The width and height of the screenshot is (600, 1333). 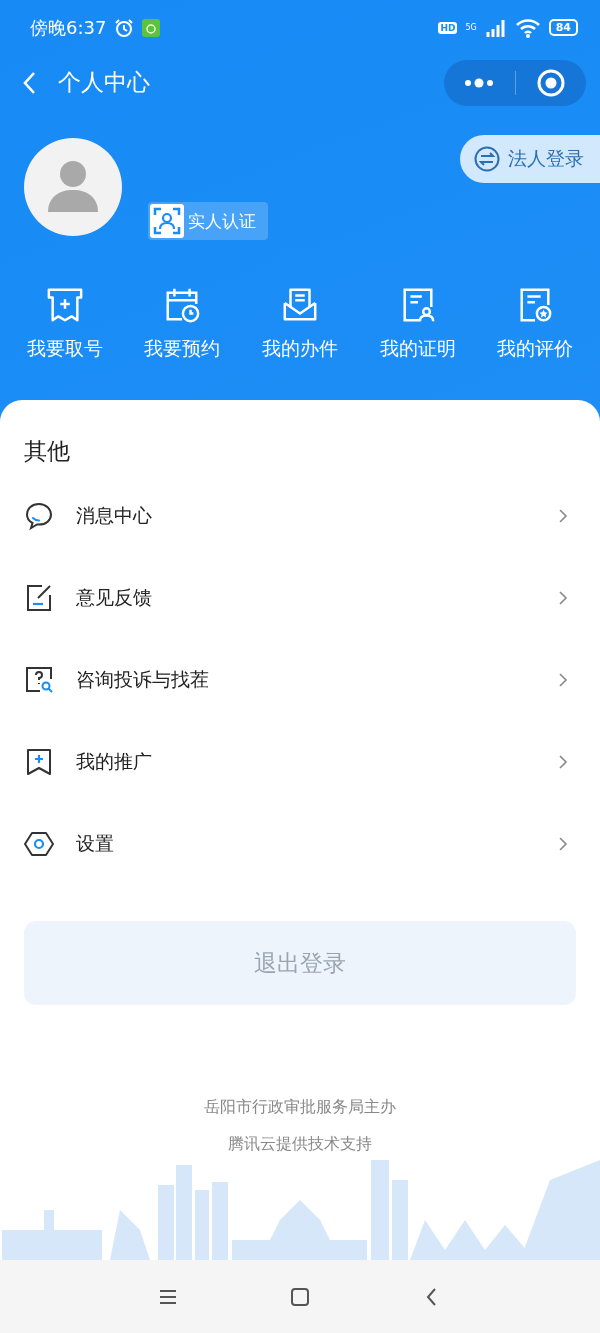 I want to click on menu-item: 消息中心, so click(x=300, y=516).